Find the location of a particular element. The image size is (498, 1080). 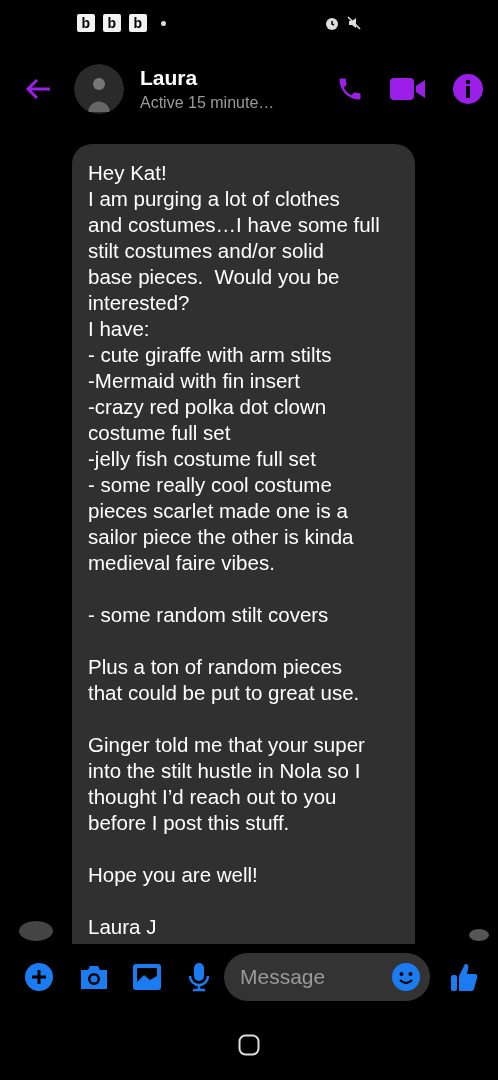

message-text: - some random stilt covers is located at coordinates (209, 615).